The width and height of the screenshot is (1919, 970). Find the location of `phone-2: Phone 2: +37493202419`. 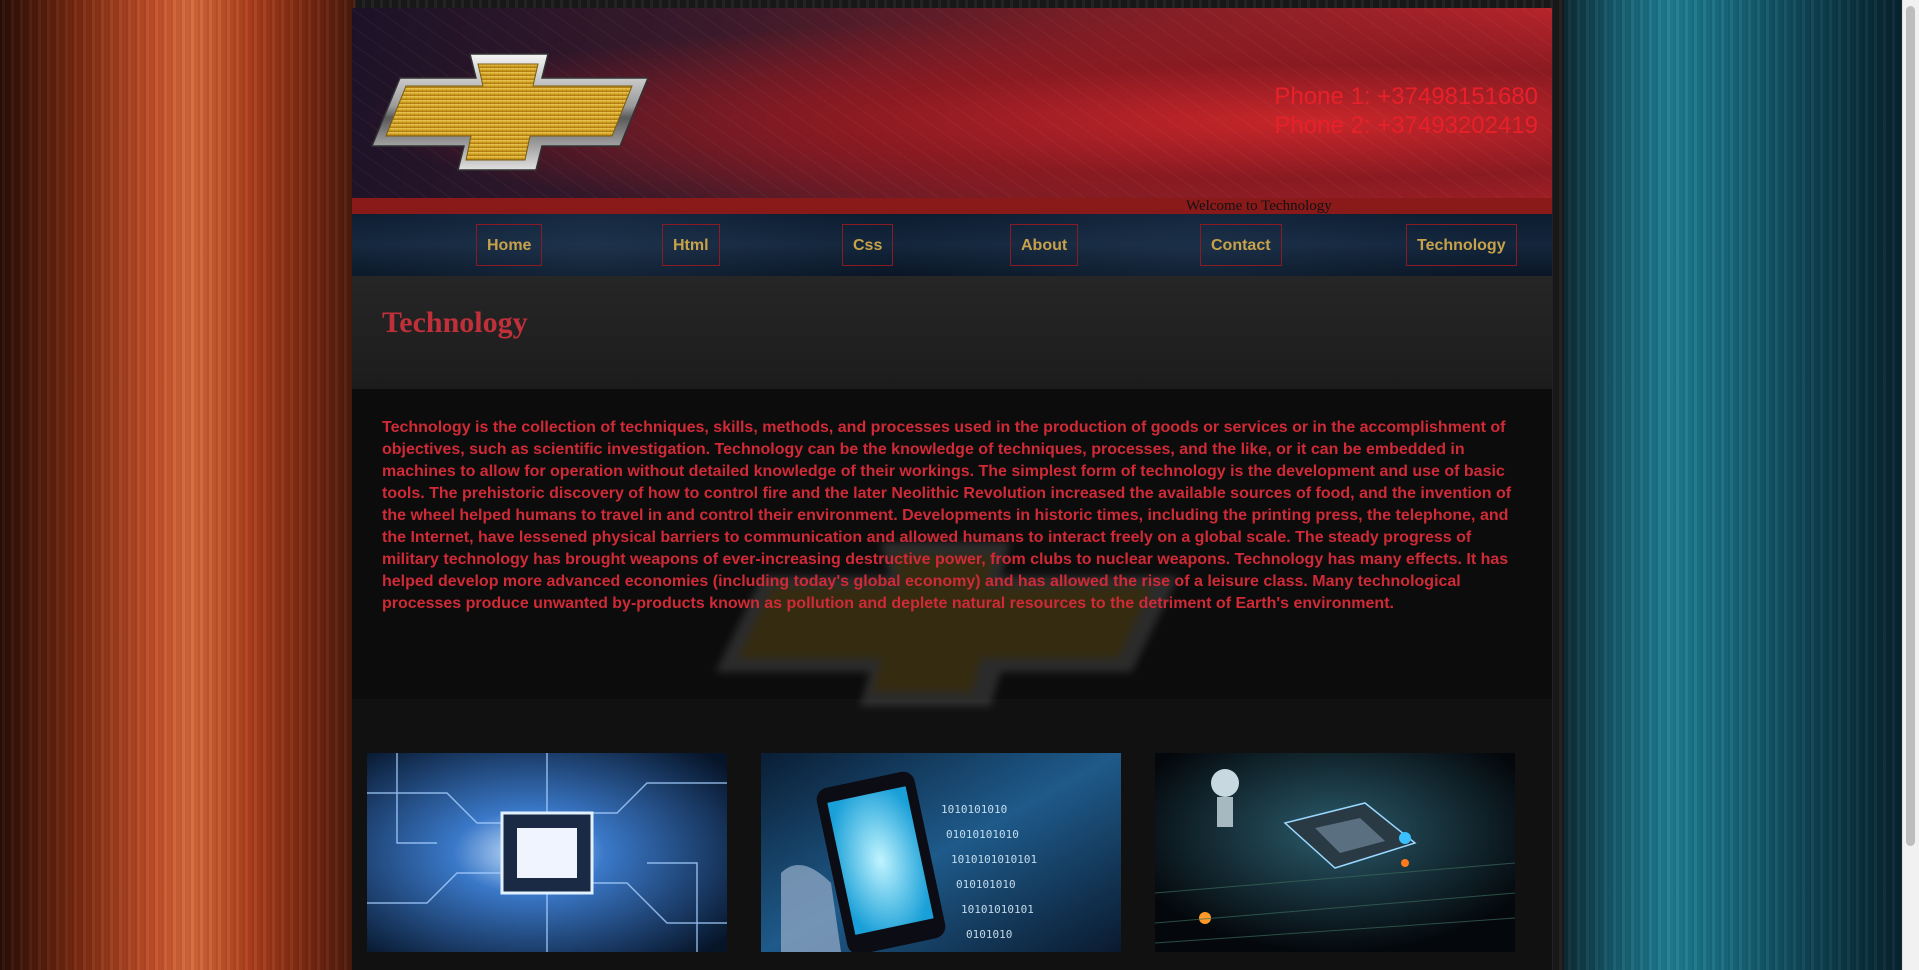

phone-2: Phone 2: +37493202419 is located at coordinates (1406, 125).